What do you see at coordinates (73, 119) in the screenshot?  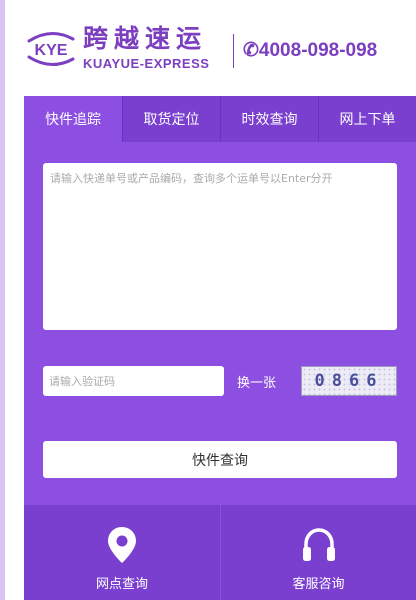 I see `tab-tracking: 快件追踪` at bounding box center [73, 119].